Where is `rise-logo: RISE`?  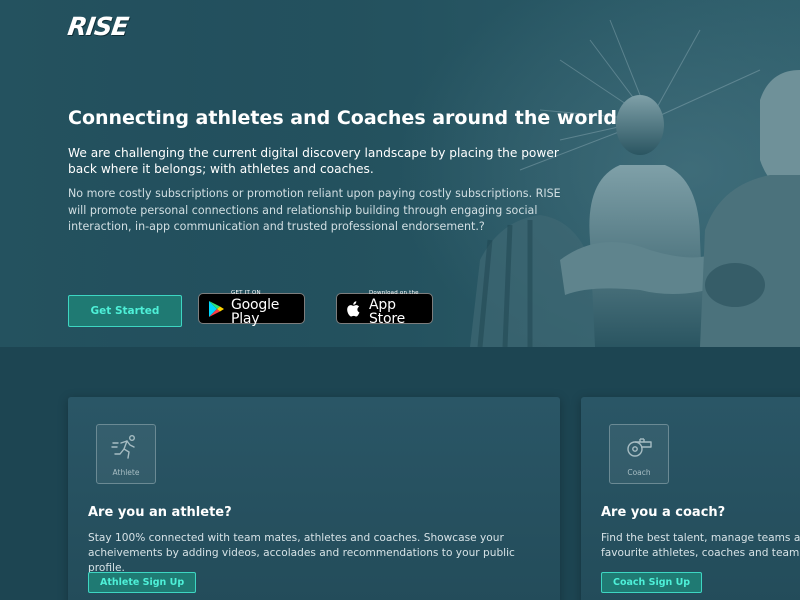 rise-logo: RISE is located at coordinates (98, 26).